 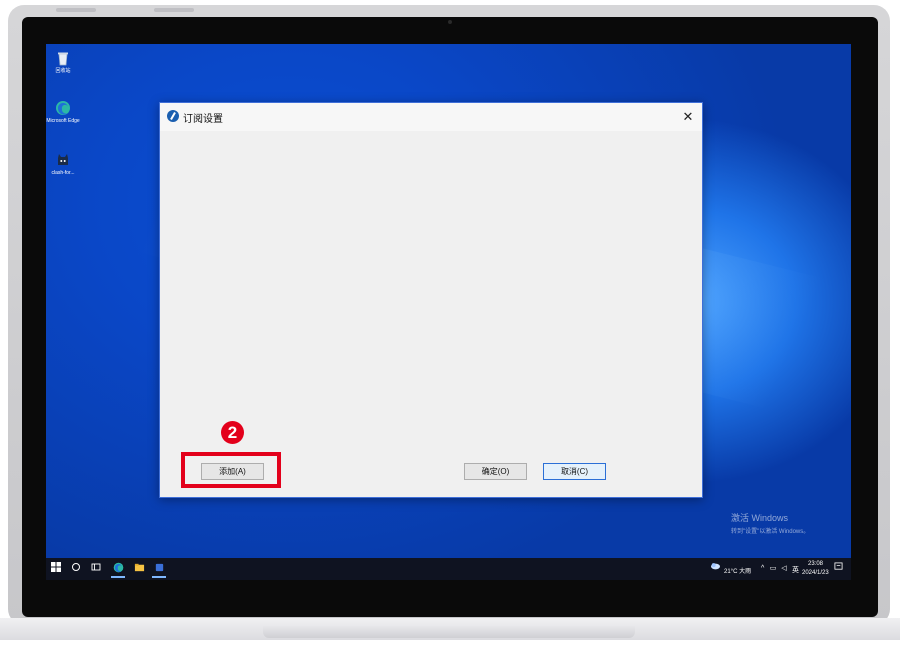 What do you see at coordinates (838, 569) in the screenshot?
I see `notification-center-icon` at bounding box center [838, 569].